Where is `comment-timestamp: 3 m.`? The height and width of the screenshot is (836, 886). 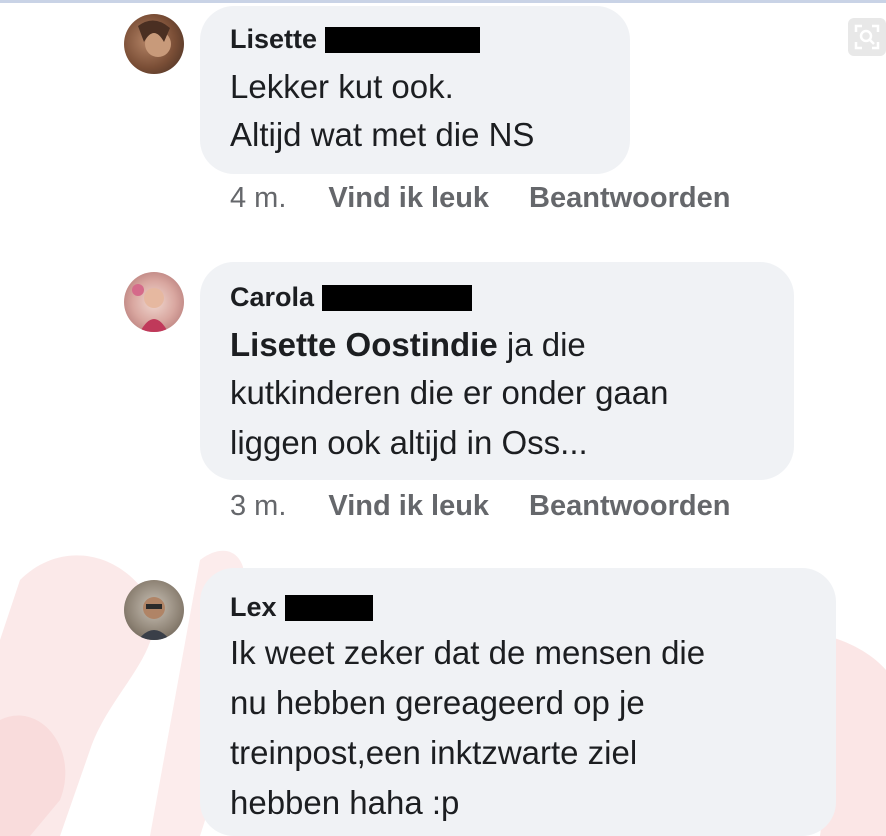 comment-timestamp: 3 m. is located at coordinates (258, 506).